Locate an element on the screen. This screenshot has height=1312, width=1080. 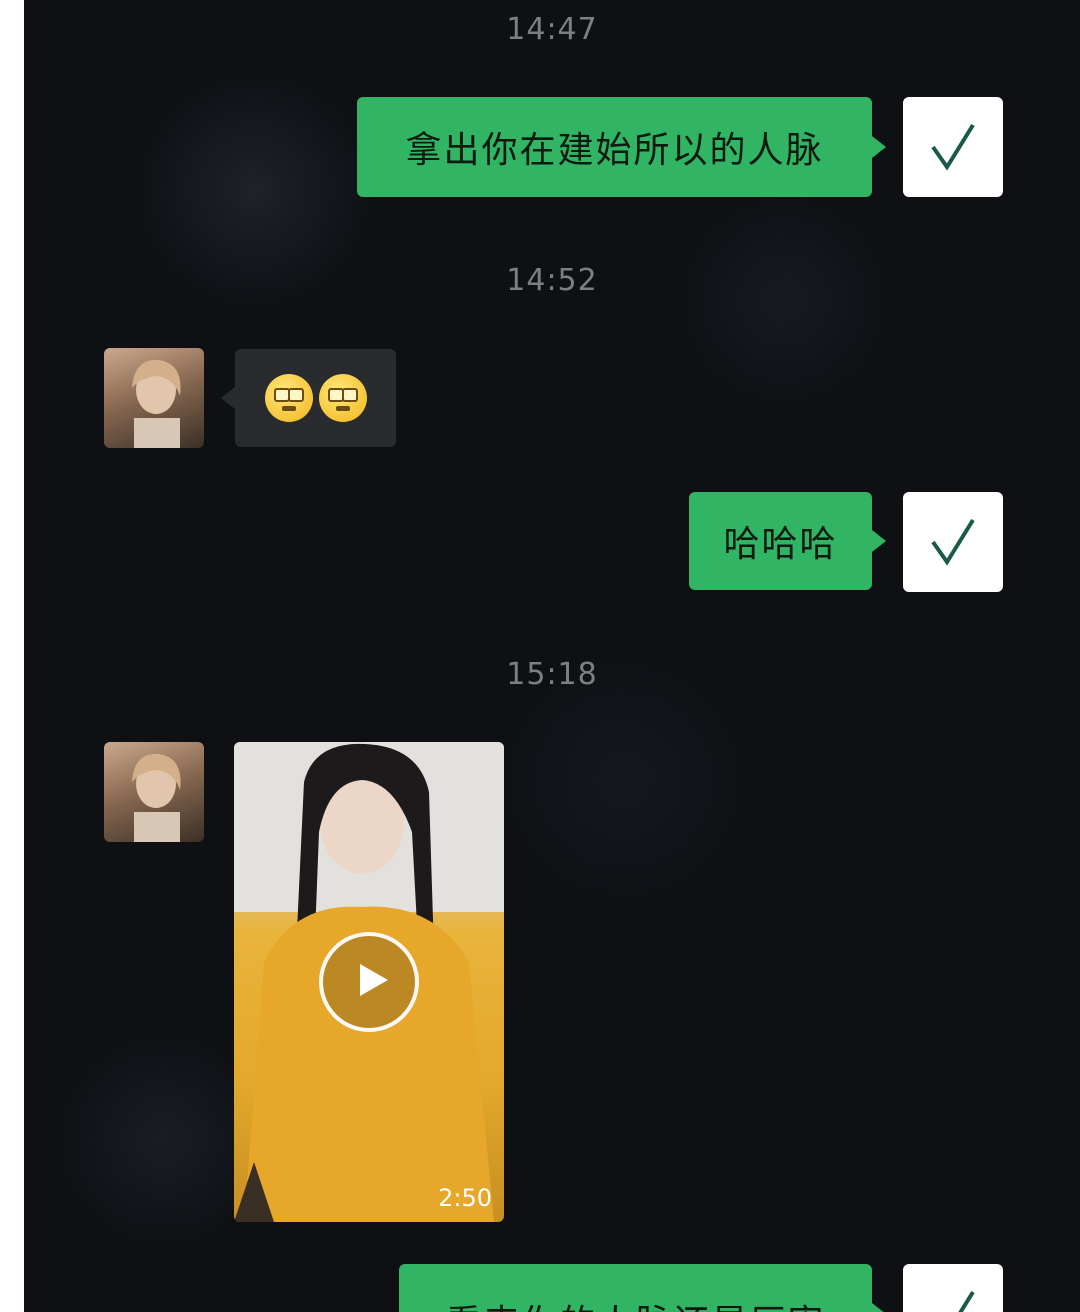
timestamp: 14:47 is located at coordinates (552, 29).